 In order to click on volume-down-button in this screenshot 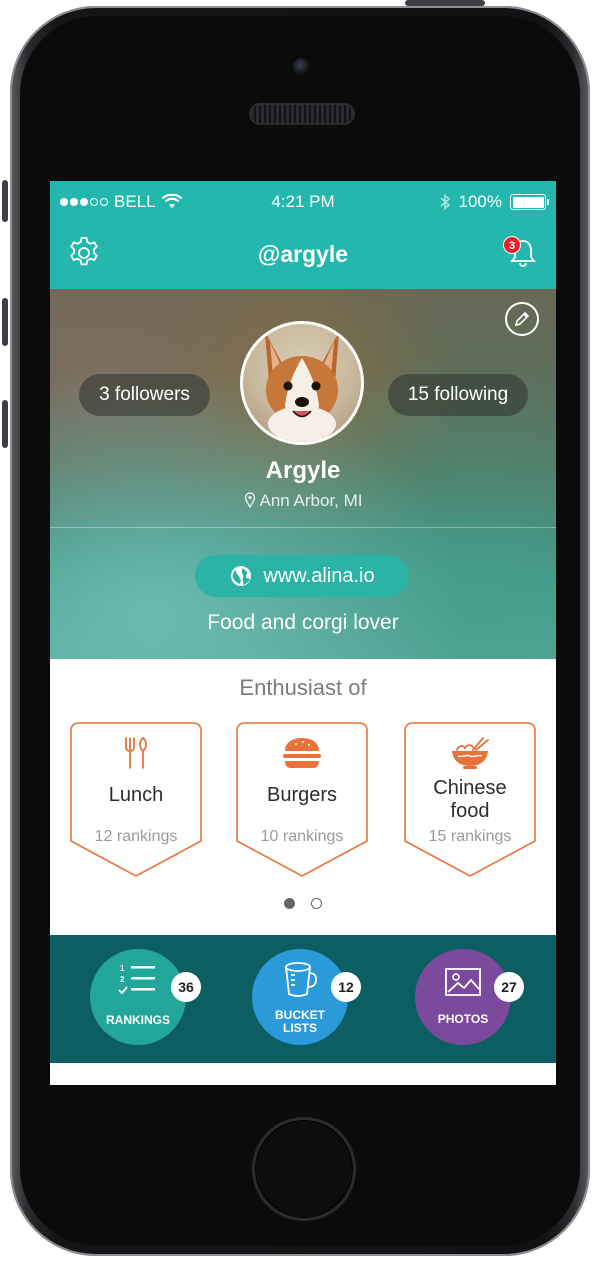, I will do `click(5, 424)`.